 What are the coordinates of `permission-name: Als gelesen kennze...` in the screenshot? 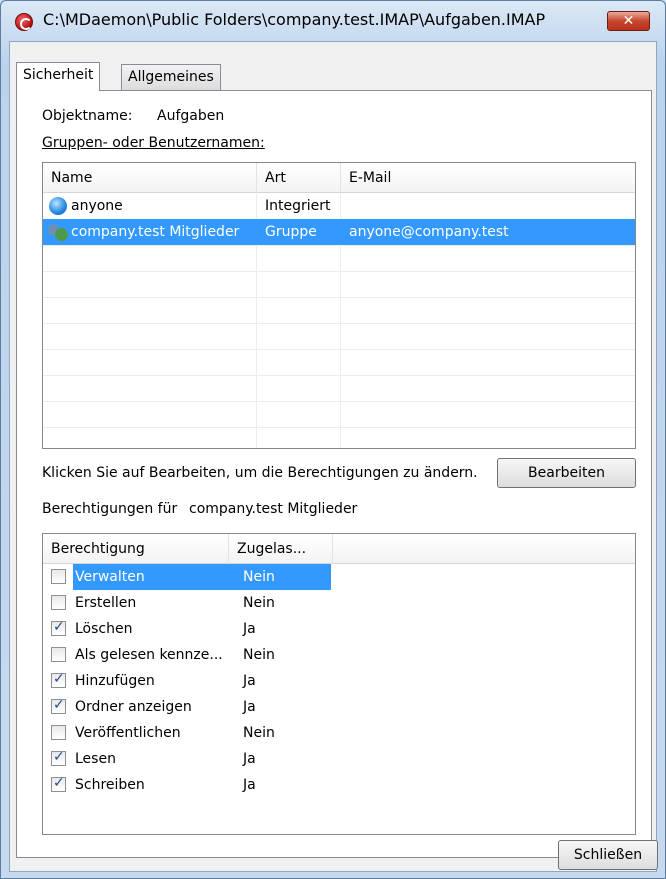 It's located at (149, 655).